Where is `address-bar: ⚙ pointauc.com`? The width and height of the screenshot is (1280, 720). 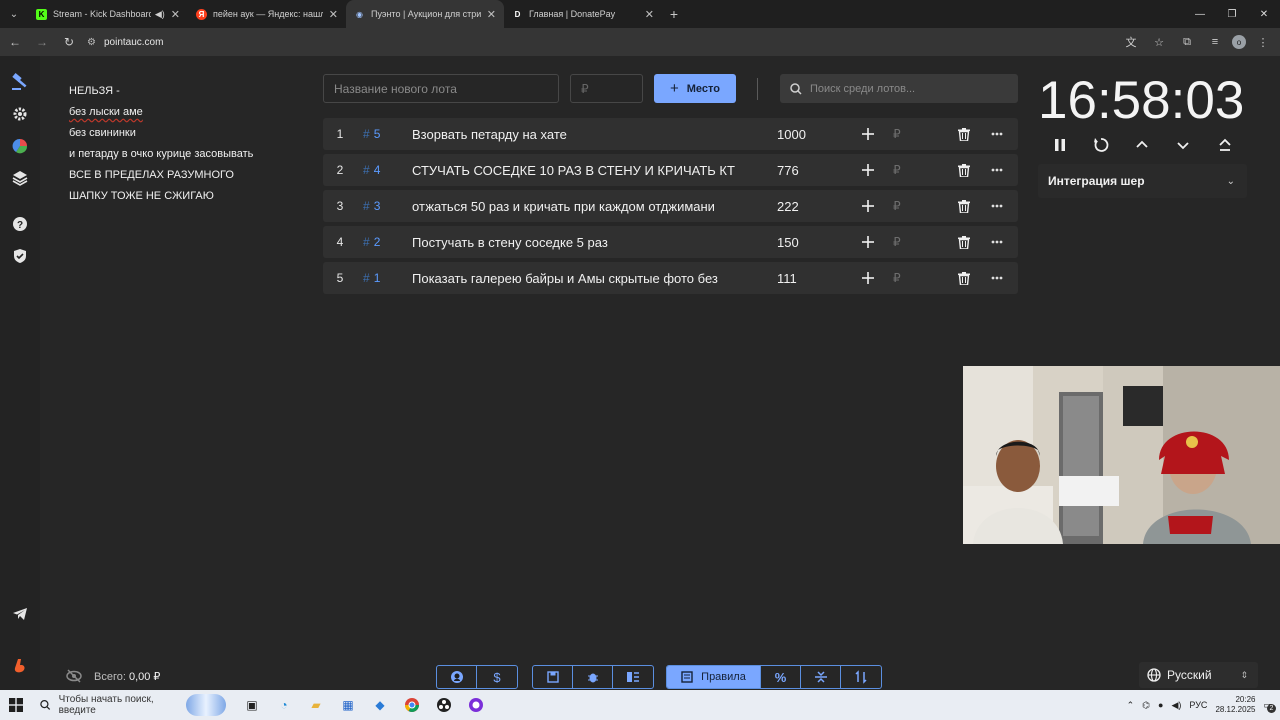 address-bar: ⚙ pointauc.com is located at coordinates (601, 42).